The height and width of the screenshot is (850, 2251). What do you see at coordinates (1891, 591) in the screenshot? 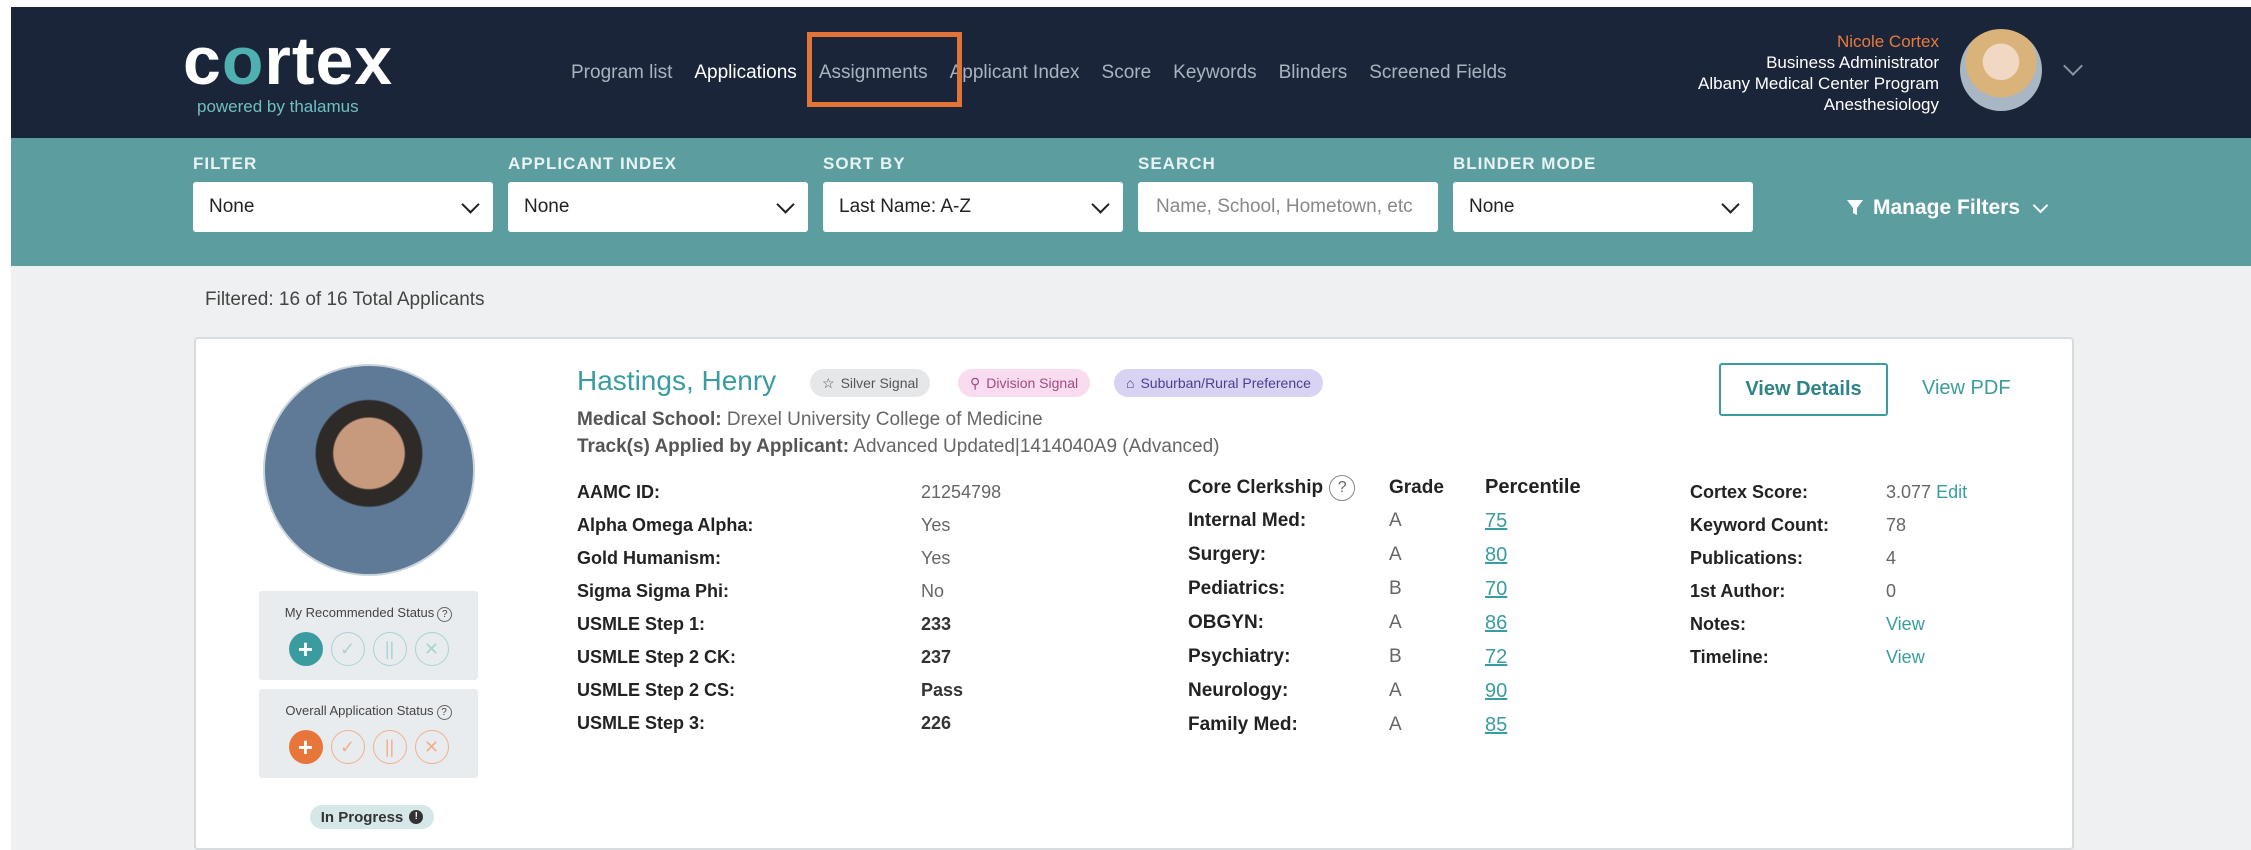
I see `first-author-value: 0` at bounding box center [1891, 591].